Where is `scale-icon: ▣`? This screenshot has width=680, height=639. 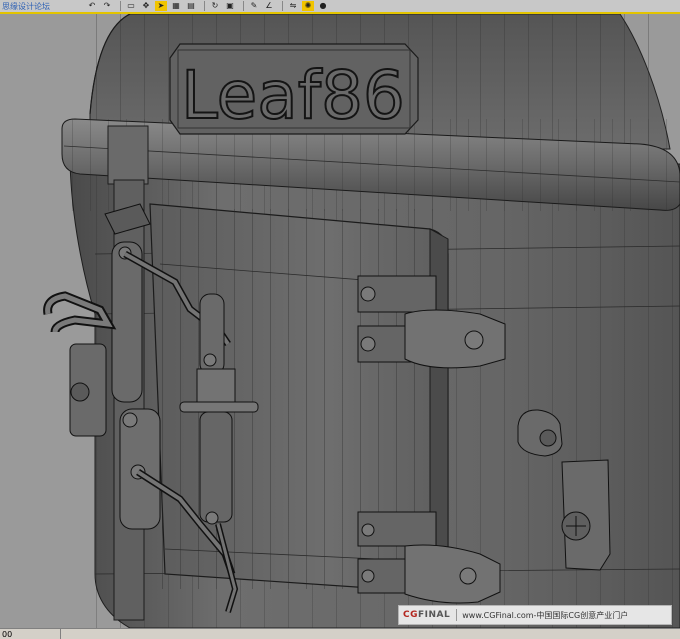
scale-icon: ▣ is located at coordinates (230, 6).